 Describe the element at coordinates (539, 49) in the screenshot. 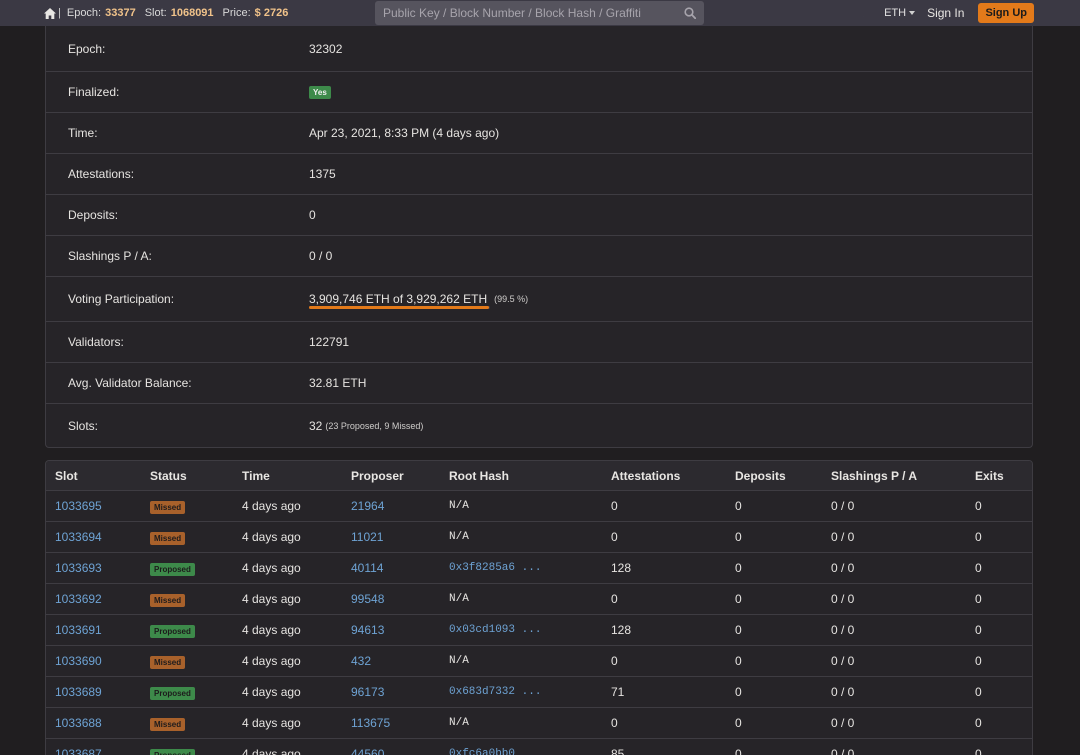

I see `epoch-row: Epoch: 32302` at that location.